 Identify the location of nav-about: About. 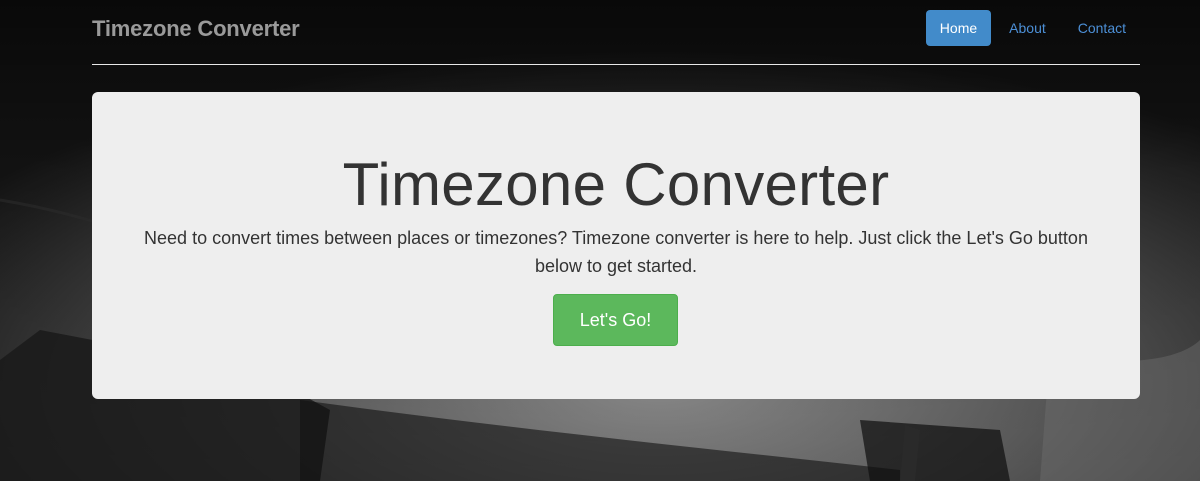
(1027, 28).